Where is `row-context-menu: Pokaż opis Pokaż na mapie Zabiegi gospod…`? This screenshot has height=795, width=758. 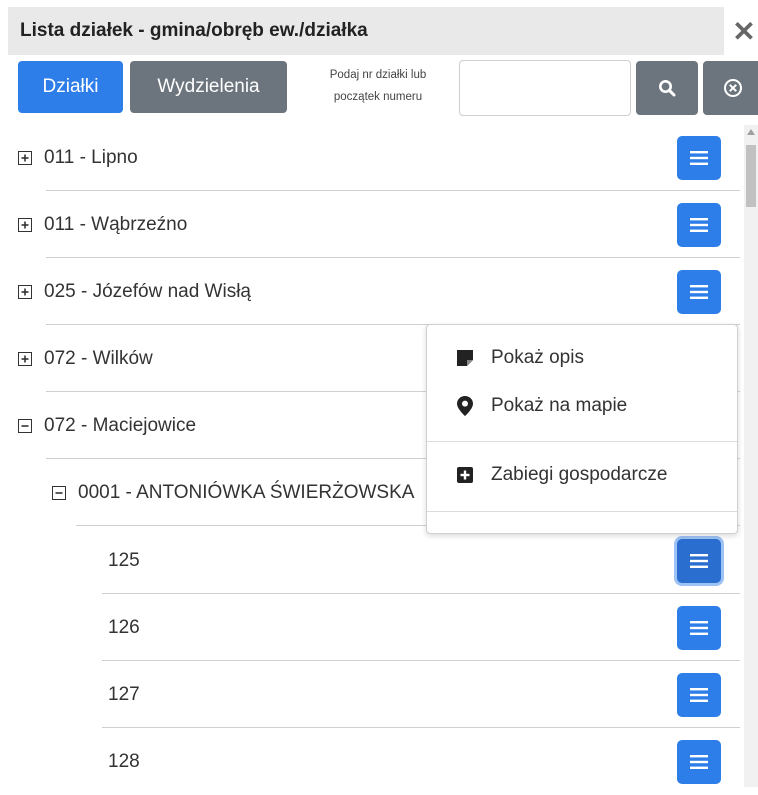
row-context-menu: Pokaż opis Pokaż na mapie Zabiegi gospod… is located at coordinates (582, 429).